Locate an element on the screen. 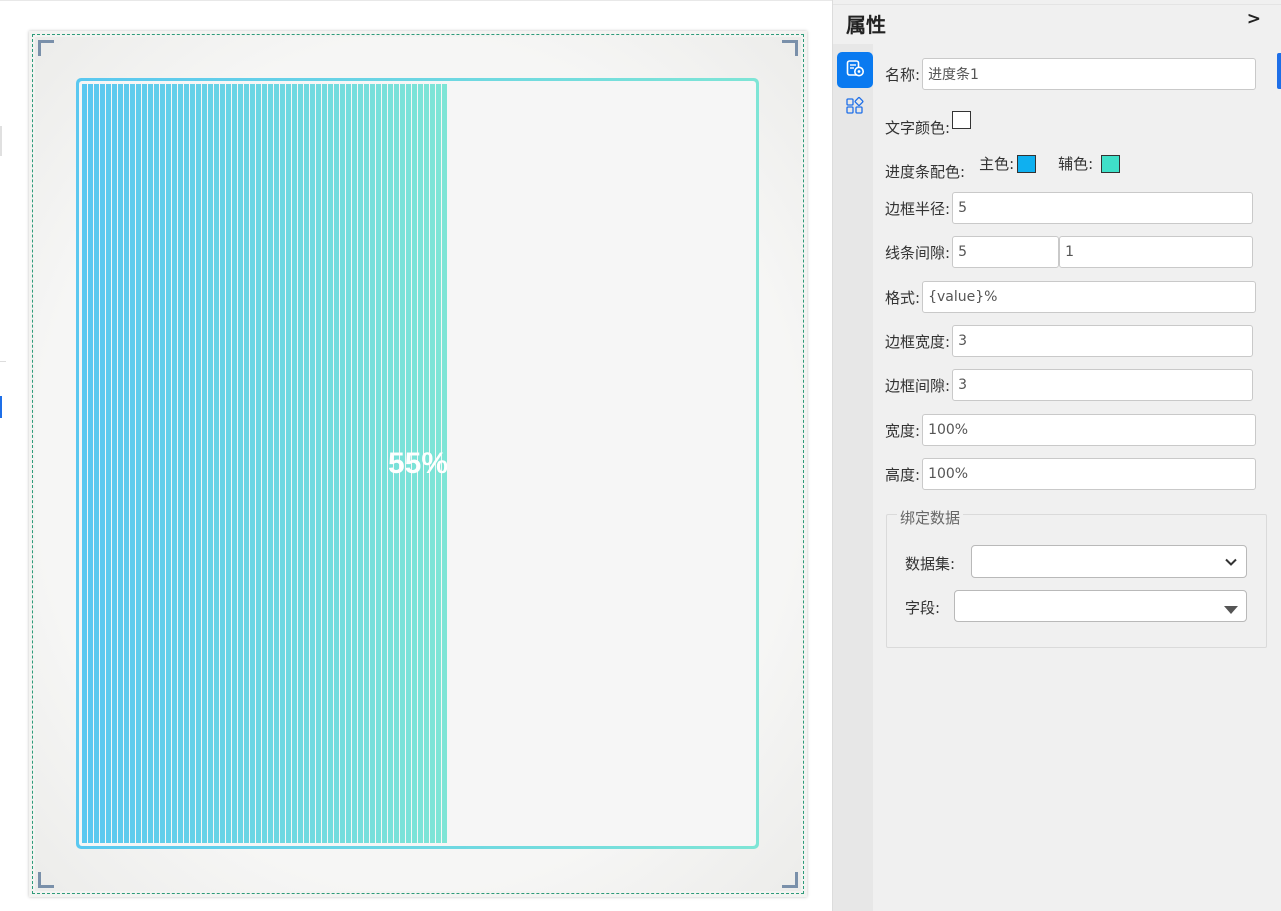 This screenshot has height=911, width=1281. line-gap-row: 线条间隙: is located at coordinates (1069, 252).